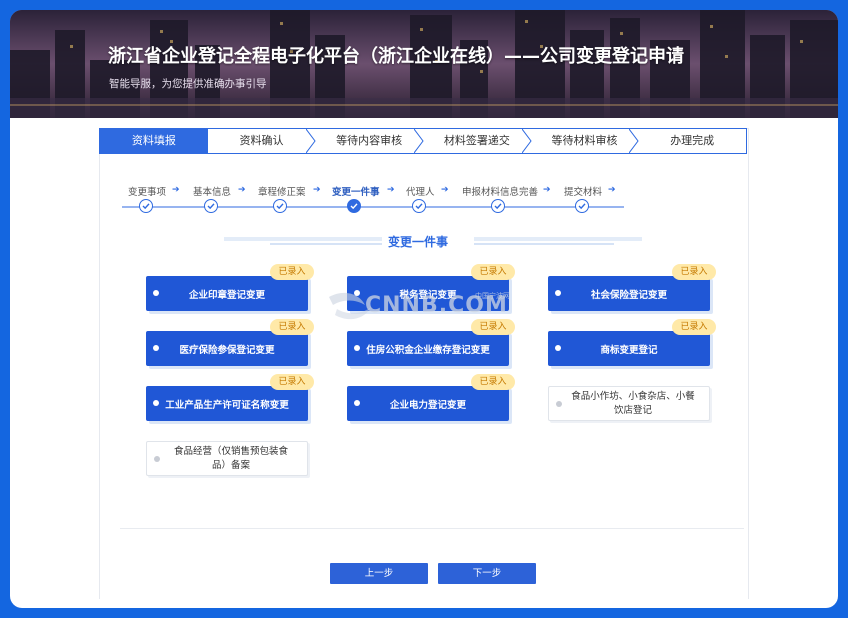 This screenshot has height=618, width=848. I want to click on item-food-business-filing: 食品经营（仅销售预包装食品）备案, so click(227, 458).